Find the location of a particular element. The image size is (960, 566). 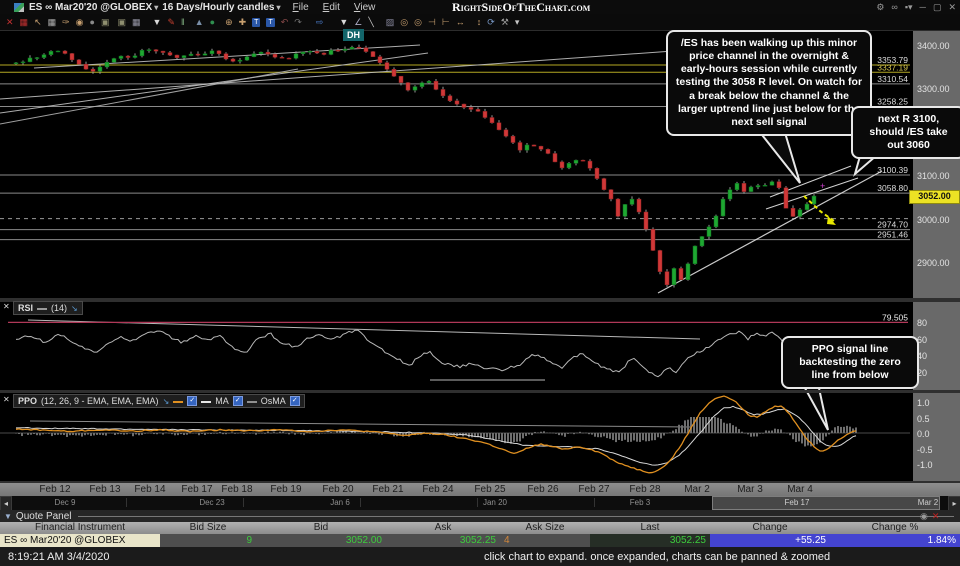

pan-globe-icon: ◉ is located at coordinates (924, 516).